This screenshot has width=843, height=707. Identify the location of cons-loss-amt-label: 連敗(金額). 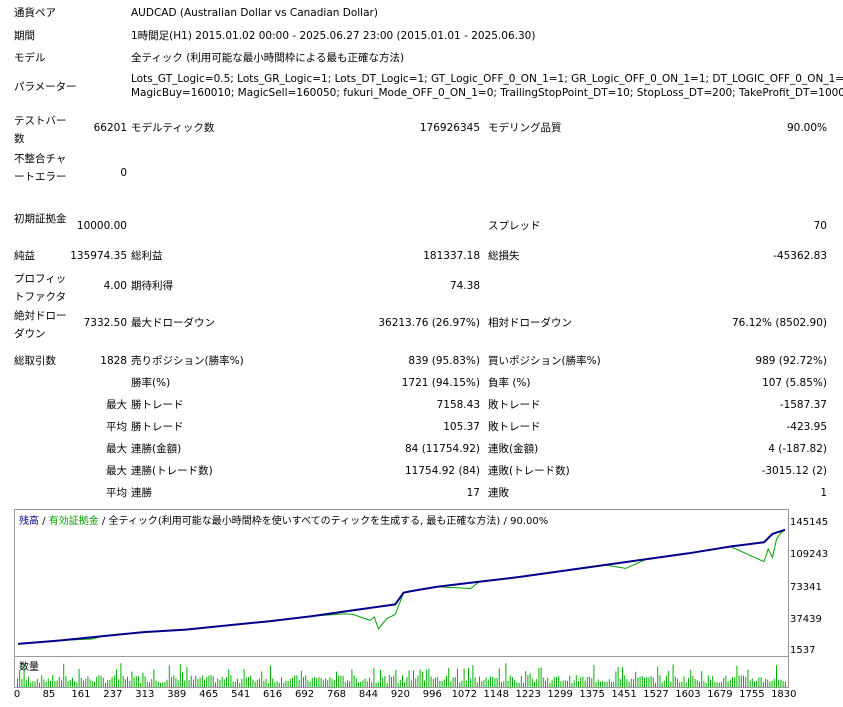
(513, 449).